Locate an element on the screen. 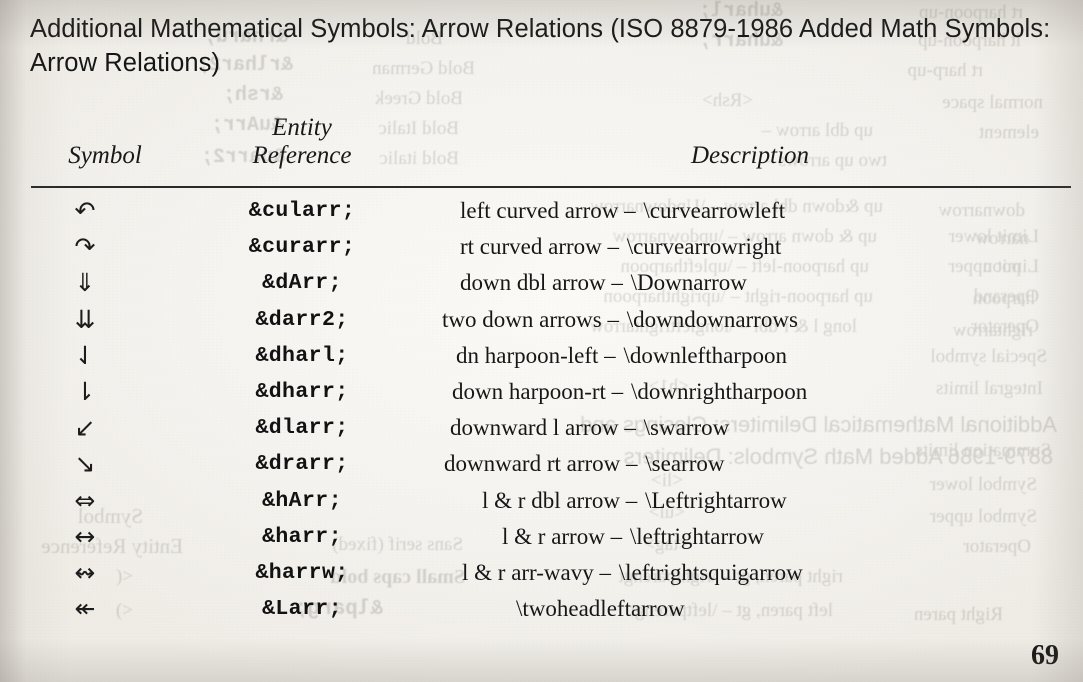  latex-command: \Downarrow is located at coordinates (688, 283).